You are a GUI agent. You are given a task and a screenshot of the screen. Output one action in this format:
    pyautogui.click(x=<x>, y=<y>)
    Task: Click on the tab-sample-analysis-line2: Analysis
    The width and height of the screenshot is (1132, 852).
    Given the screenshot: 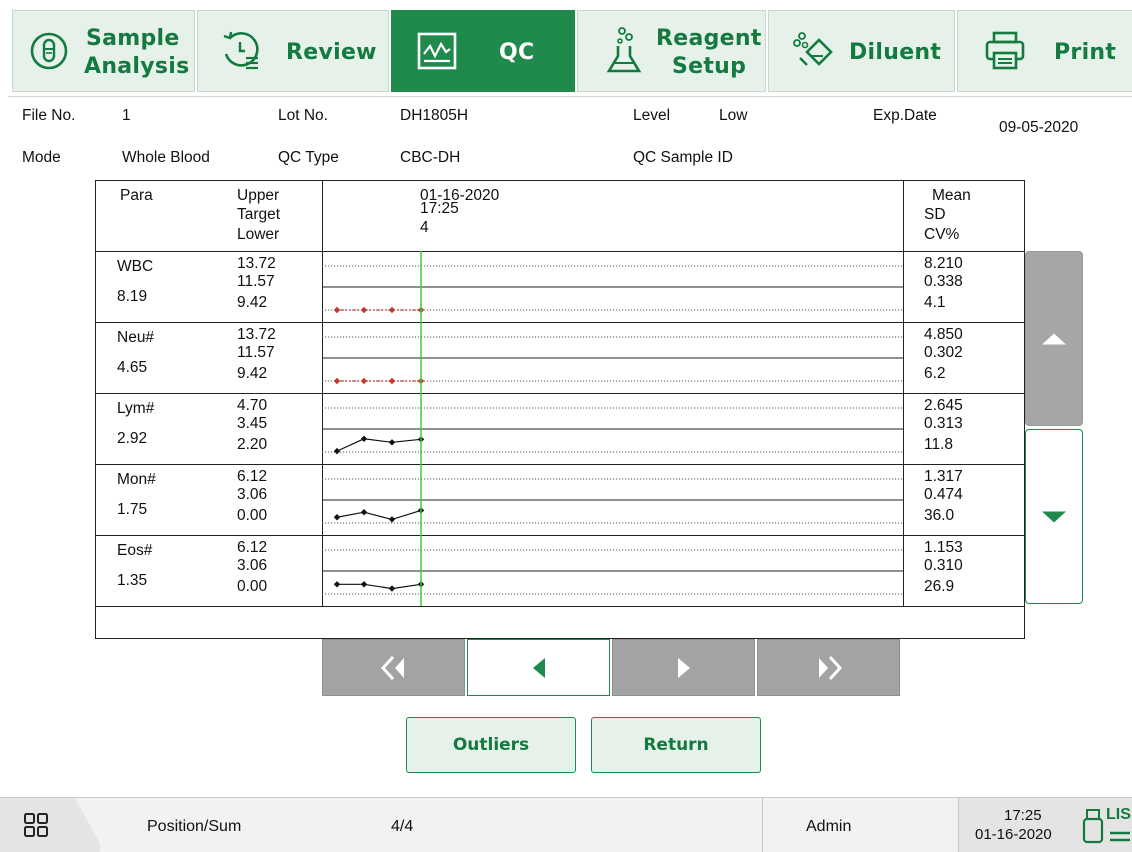 What is the action you would take?
    pyautogui.click(x=137, y=66)
    